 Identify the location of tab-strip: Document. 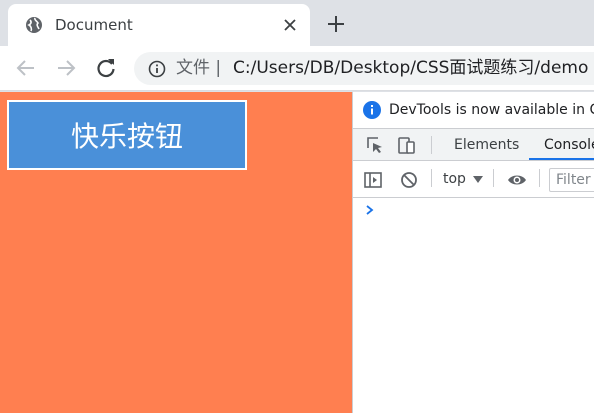
(297, 23).